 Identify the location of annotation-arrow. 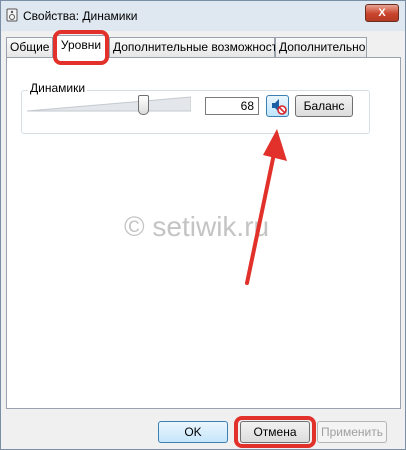
(266, 207).